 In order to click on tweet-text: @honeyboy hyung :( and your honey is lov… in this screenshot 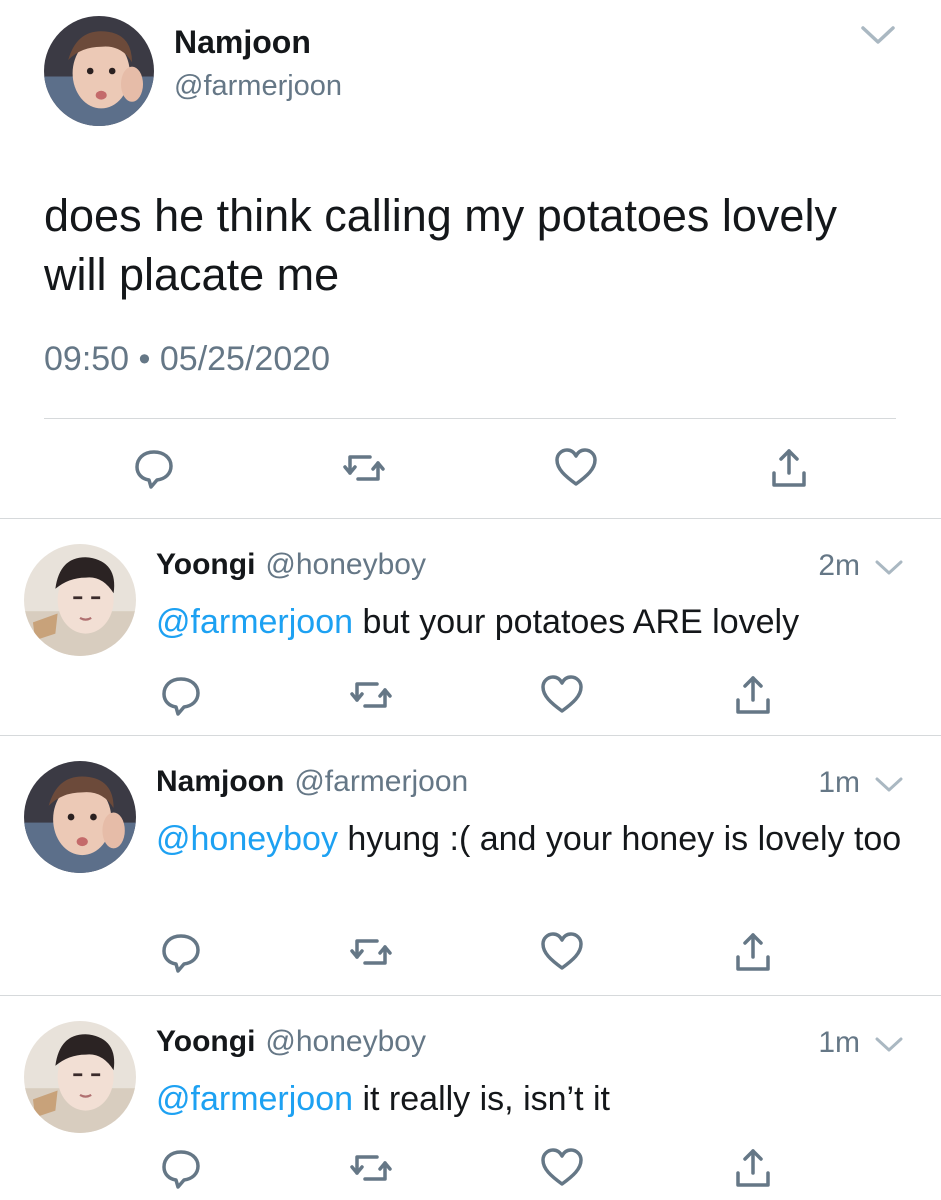, I will do `click(536, 839)`.